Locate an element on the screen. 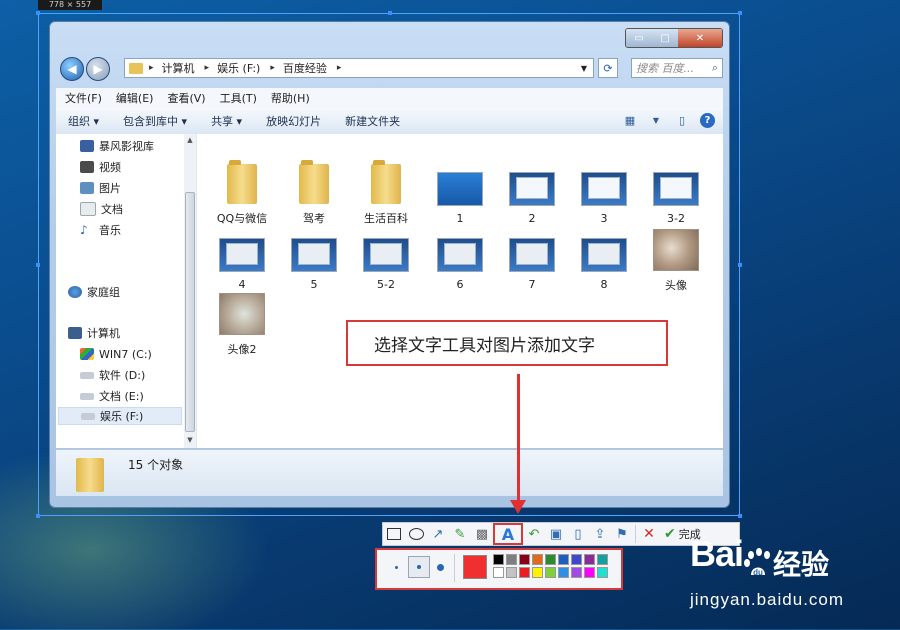 The height and width of the screenshot is (630, 900). breadcrumb-drive: 娱乐 (F:) is located at coordinates (238, 68).